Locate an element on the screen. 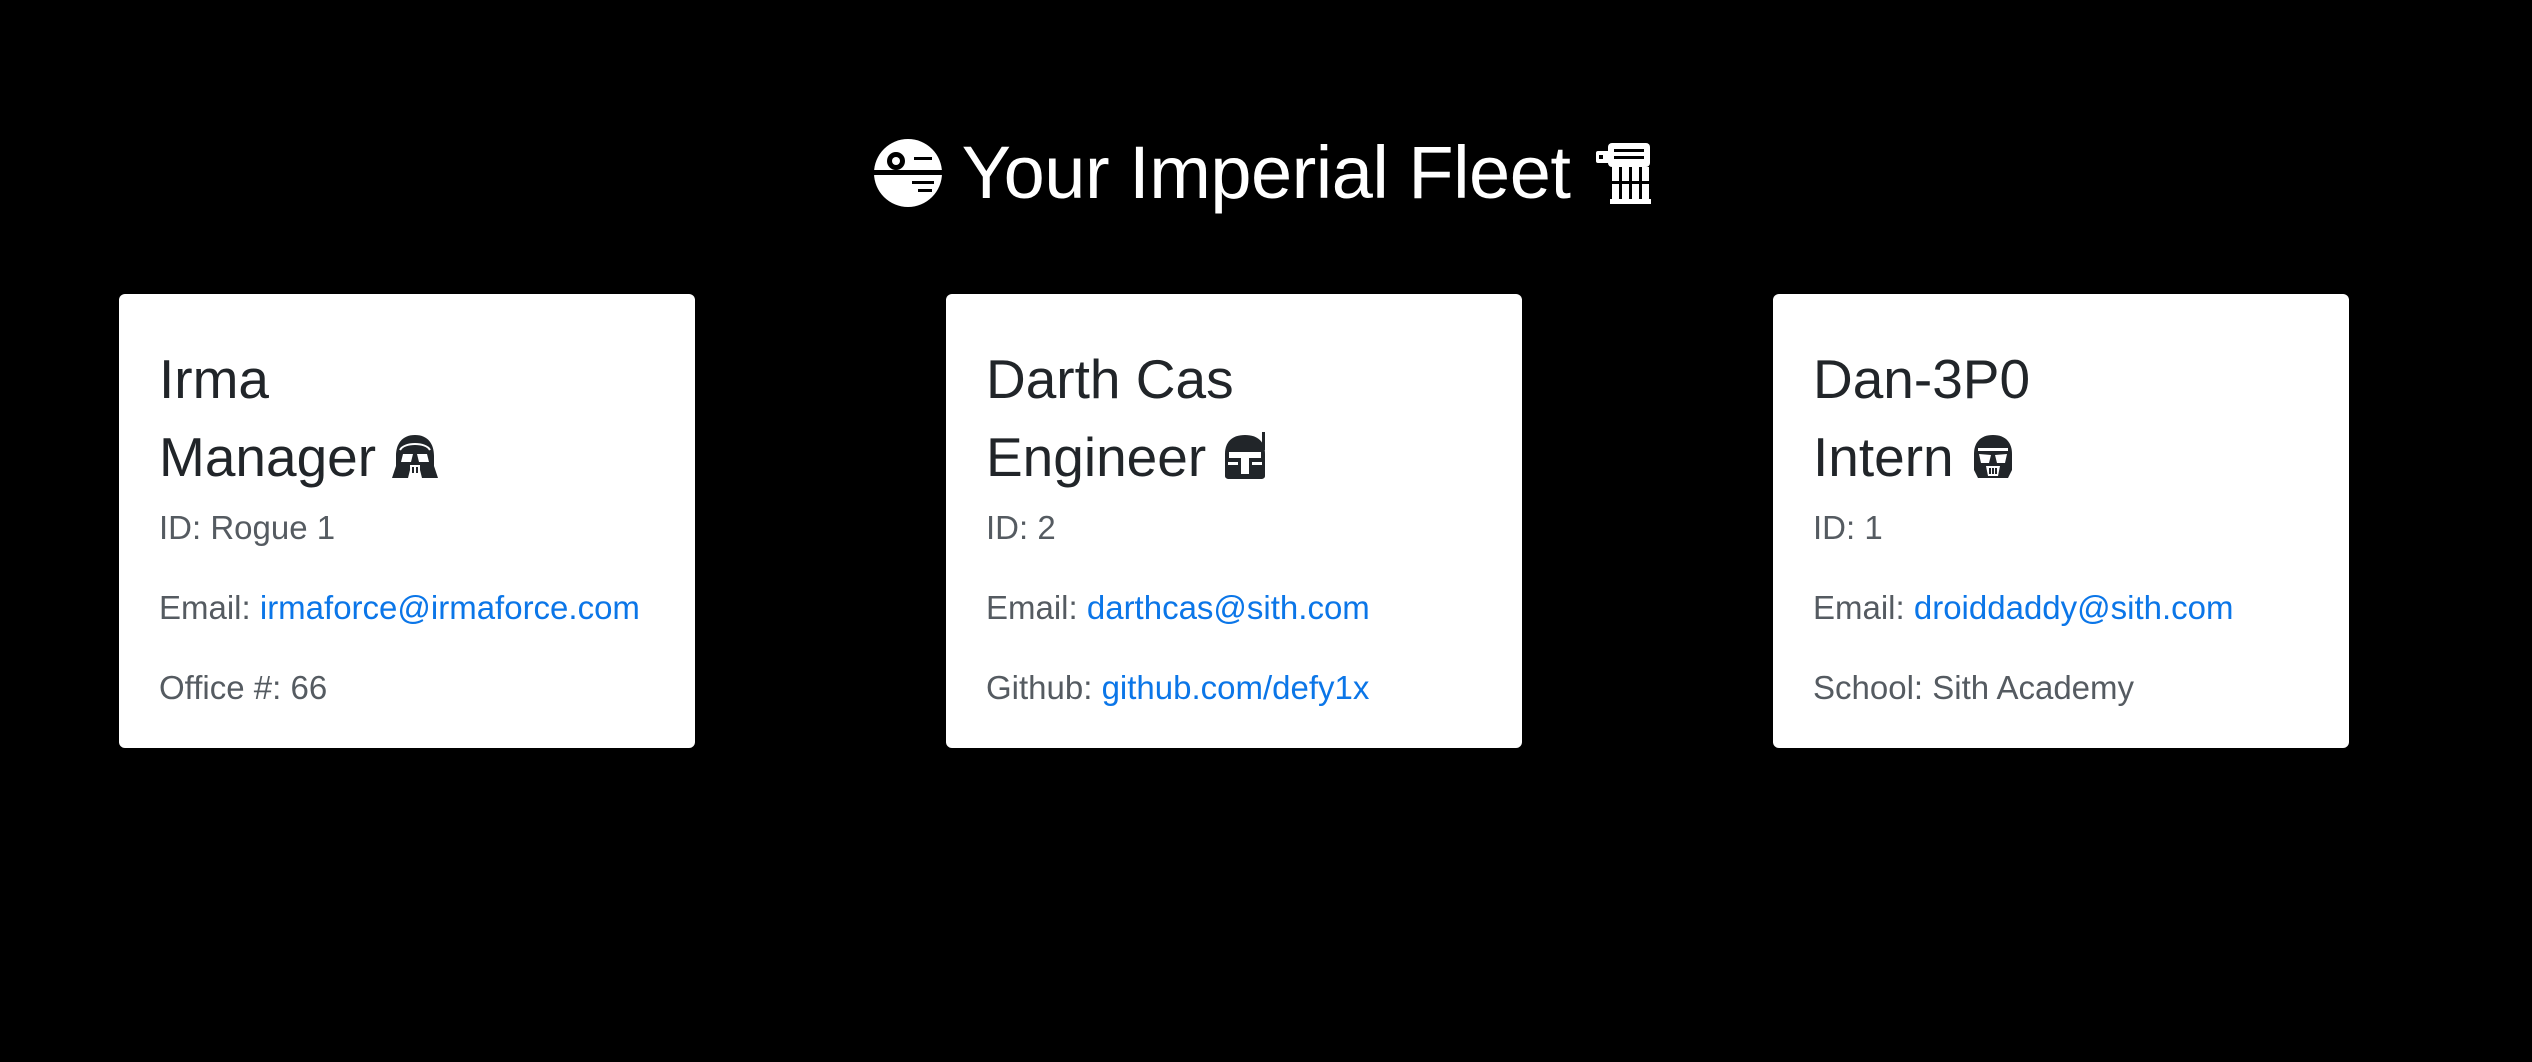 Image resolution: width=2532 pixels, height=1062 pixels. office-label: Office #: is located at coordinates (220, 687).